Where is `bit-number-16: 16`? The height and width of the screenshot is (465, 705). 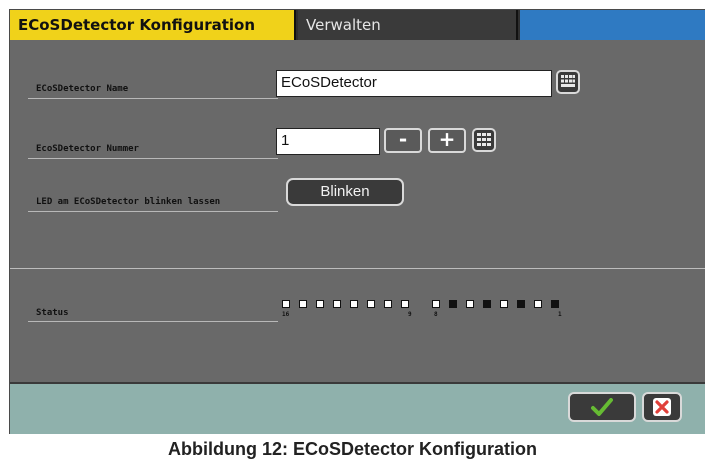 bit-number-16: 16 is located at coordinates (286, 314).